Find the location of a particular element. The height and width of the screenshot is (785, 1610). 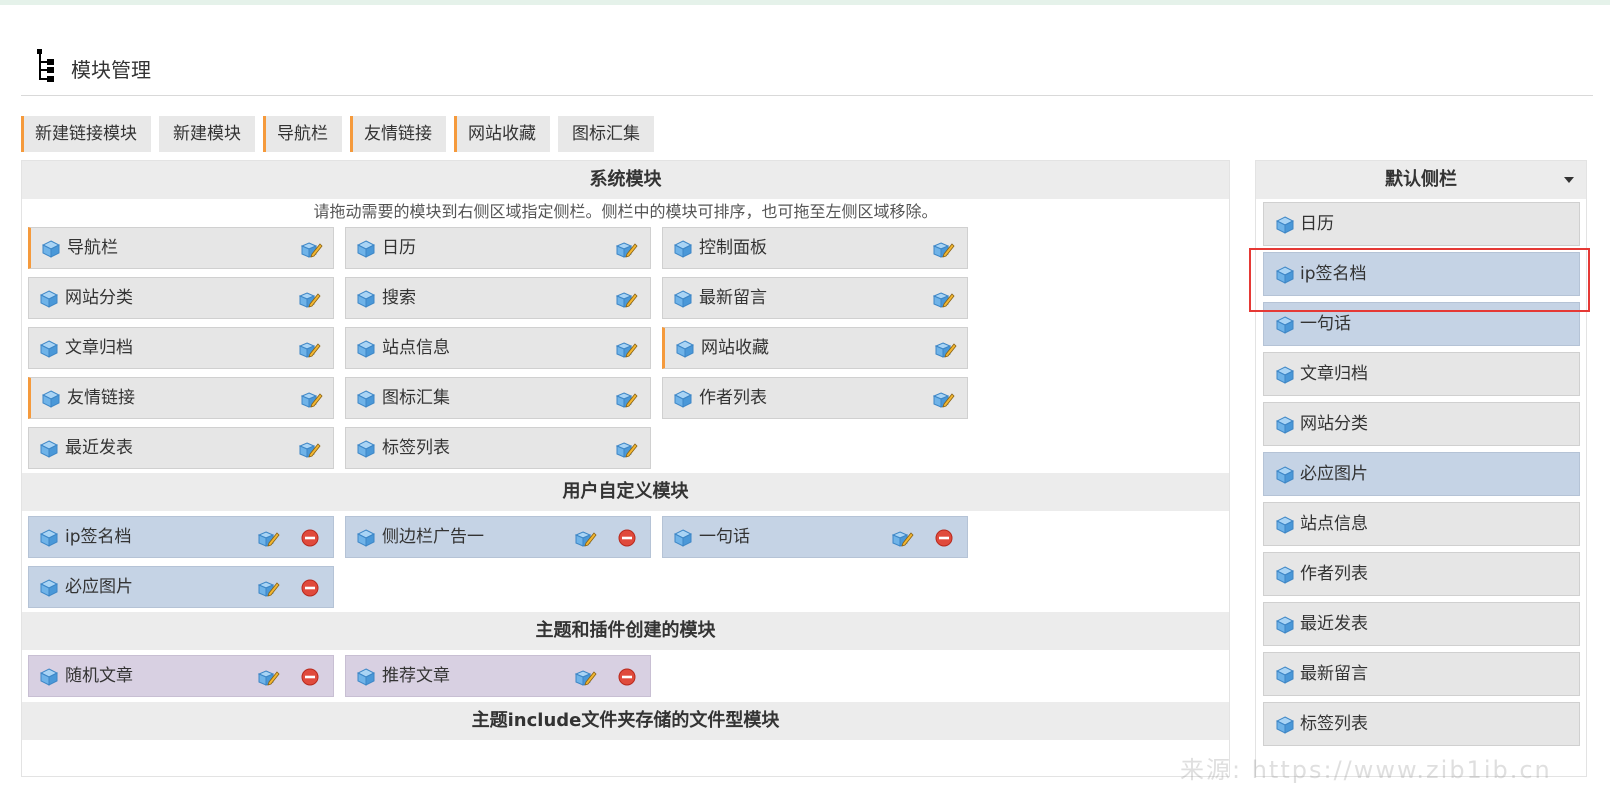

module-item: 推荐文章 is located at coordinates (498, 676).